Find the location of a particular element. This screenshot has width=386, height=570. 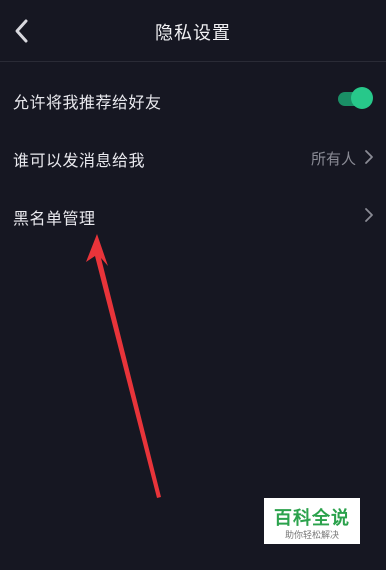

watermark-logo: 百科全说 助你轻松解决 is located at coordinates (312, 521).